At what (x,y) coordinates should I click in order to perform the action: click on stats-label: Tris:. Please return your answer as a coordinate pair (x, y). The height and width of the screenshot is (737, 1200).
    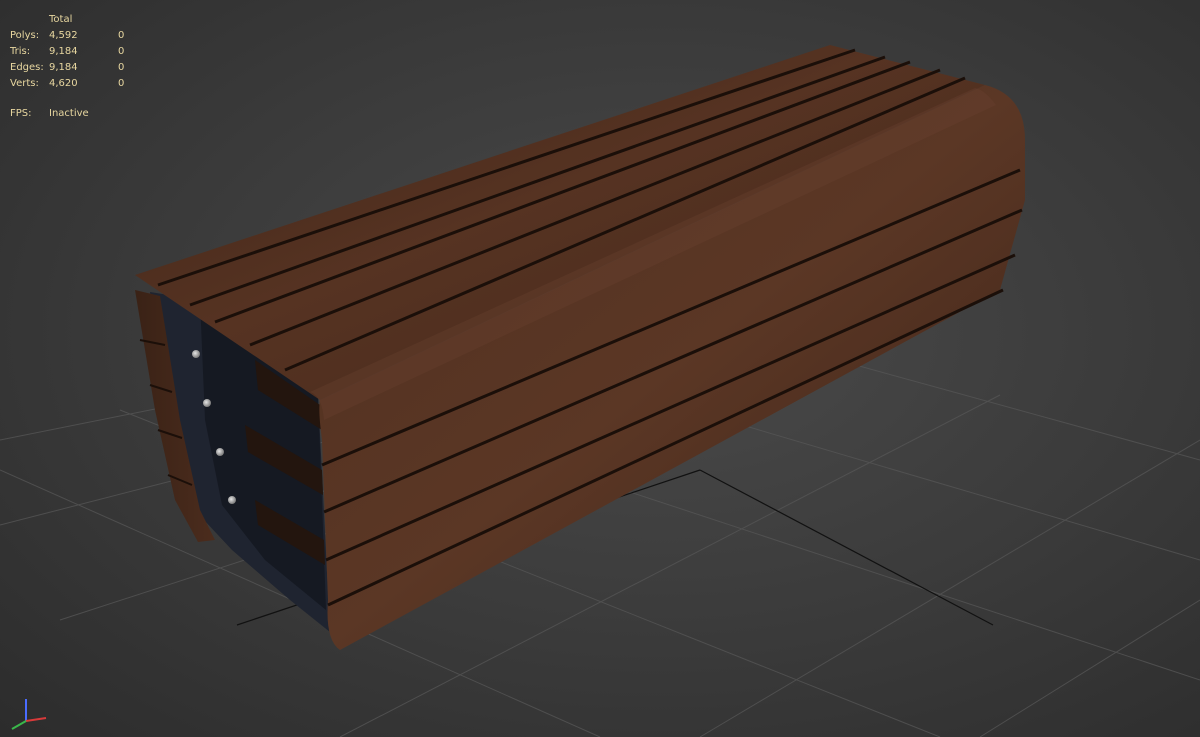
    Looking at the image, I should click on (20, 51).